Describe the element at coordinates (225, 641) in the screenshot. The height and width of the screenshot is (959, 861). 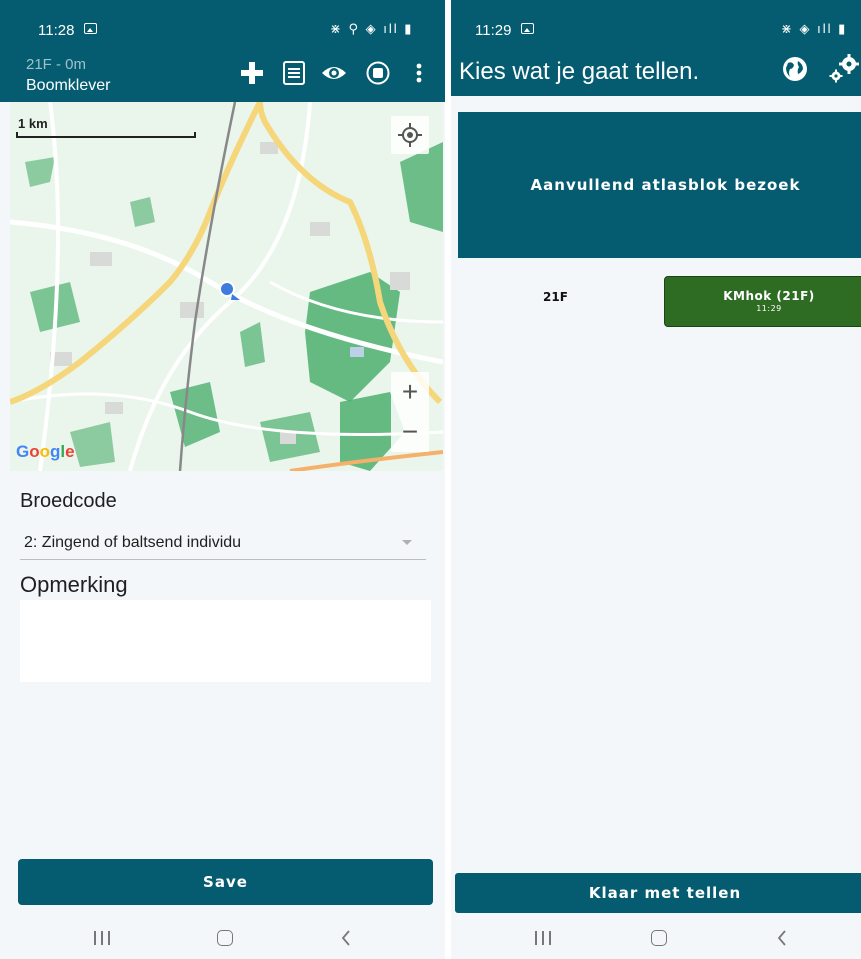
I see `opmerking-textarea` at that location.